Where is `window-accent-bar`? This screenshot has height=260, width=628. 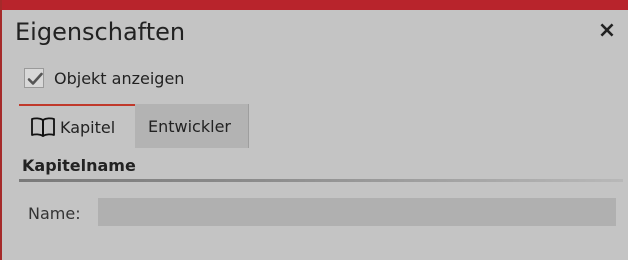
window-accent-bar is located at coordinates (315, 5).